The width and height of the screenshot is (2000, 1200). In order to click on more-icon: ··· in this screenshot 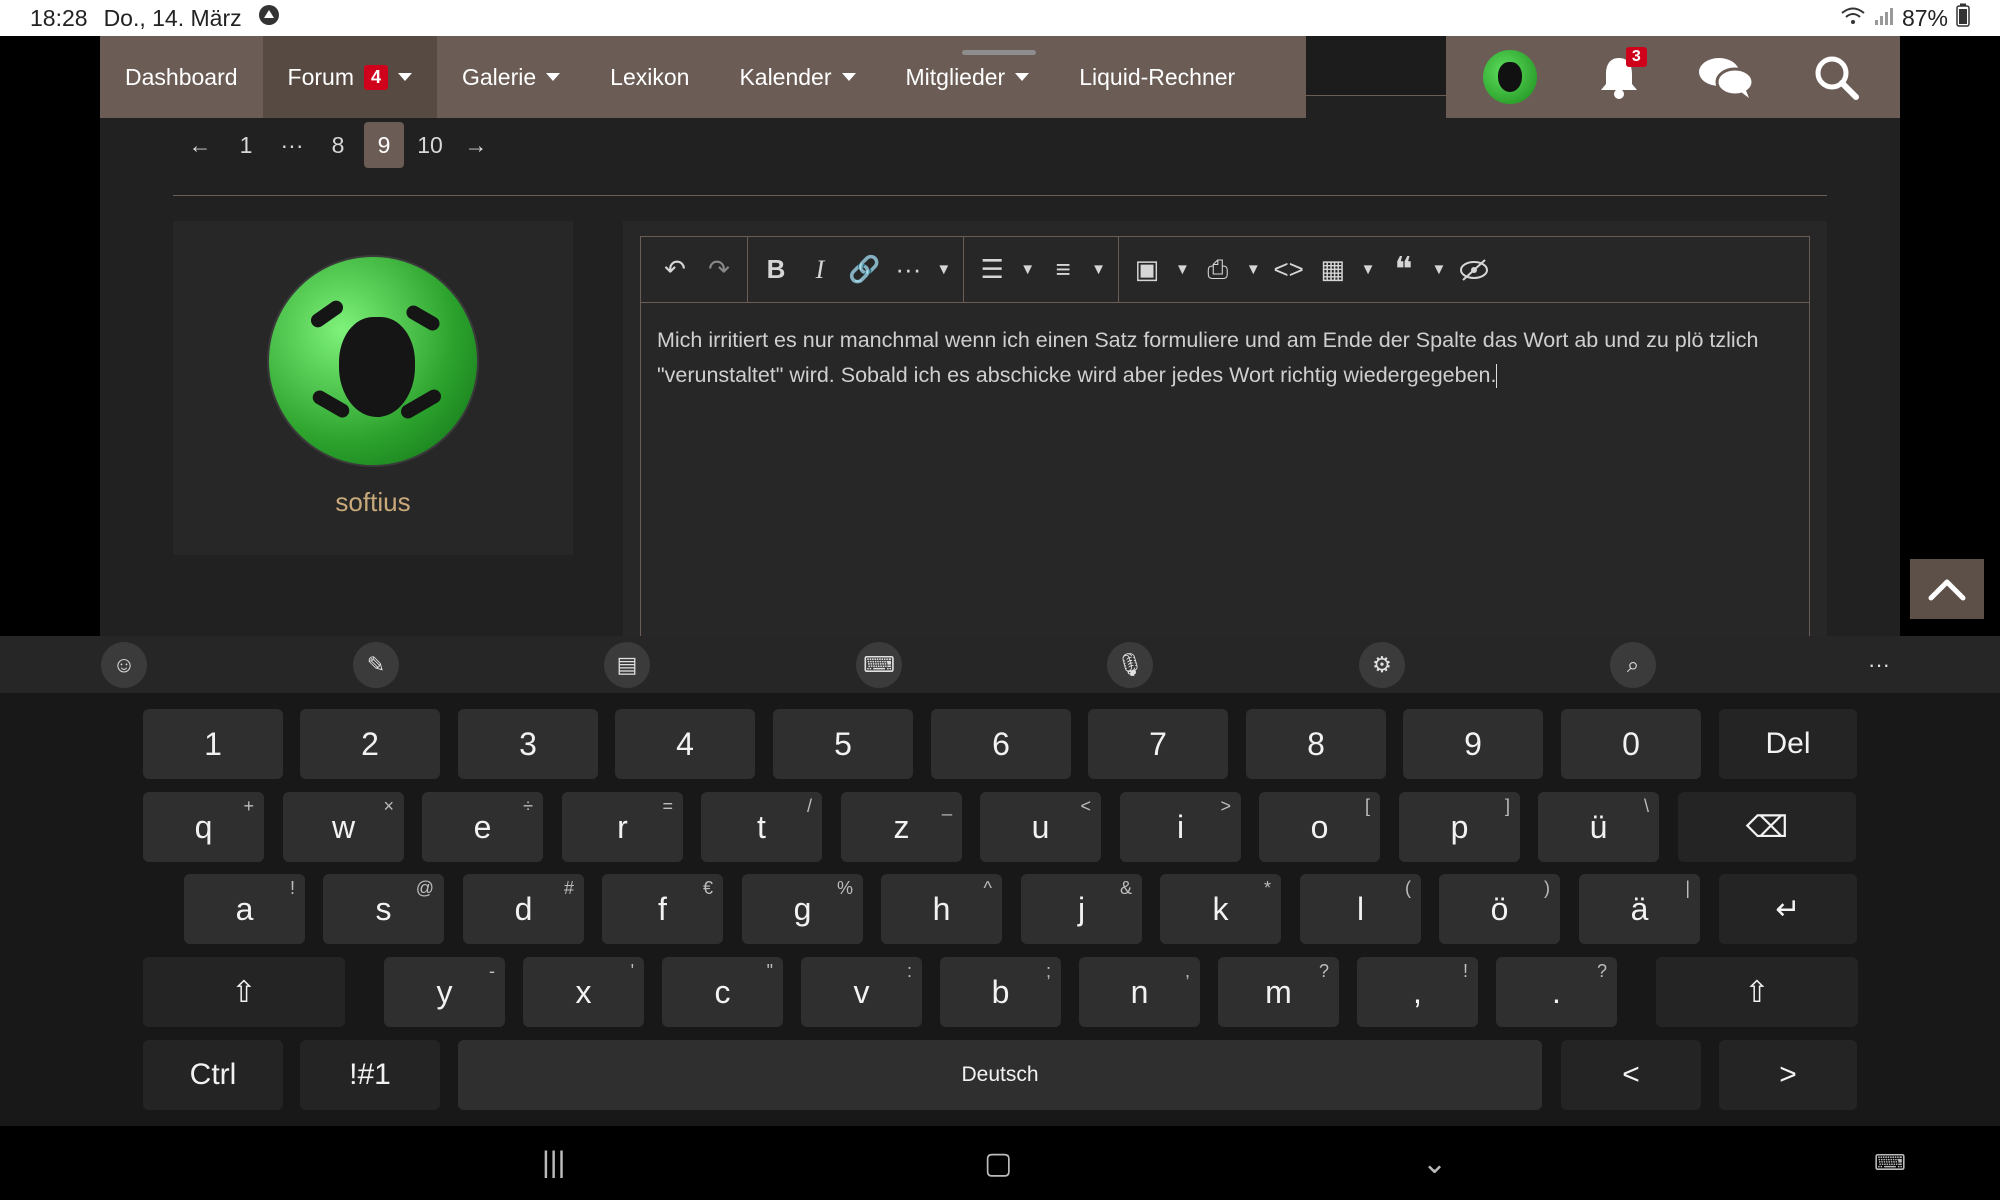, I will do `click(908, 270)`.